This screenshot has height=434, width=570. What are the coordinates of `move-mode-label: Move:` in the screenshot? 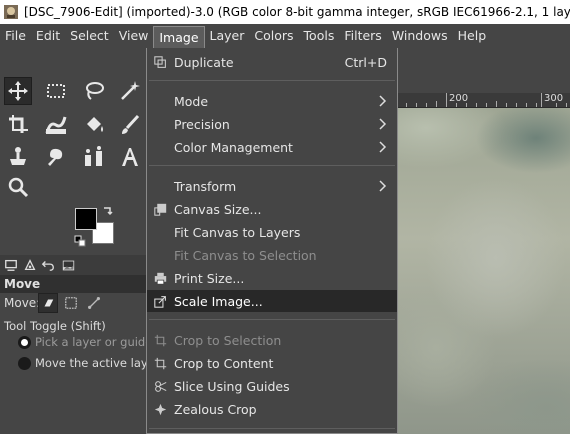 It's located at (22, 303).